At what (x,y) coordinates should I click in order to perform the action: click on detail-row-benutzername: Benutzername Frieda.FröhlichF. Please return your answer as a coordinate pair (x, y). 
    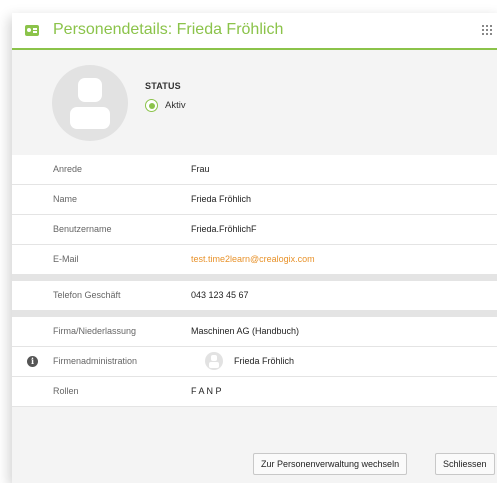
    Looking at the image, I should click on (254, 230).